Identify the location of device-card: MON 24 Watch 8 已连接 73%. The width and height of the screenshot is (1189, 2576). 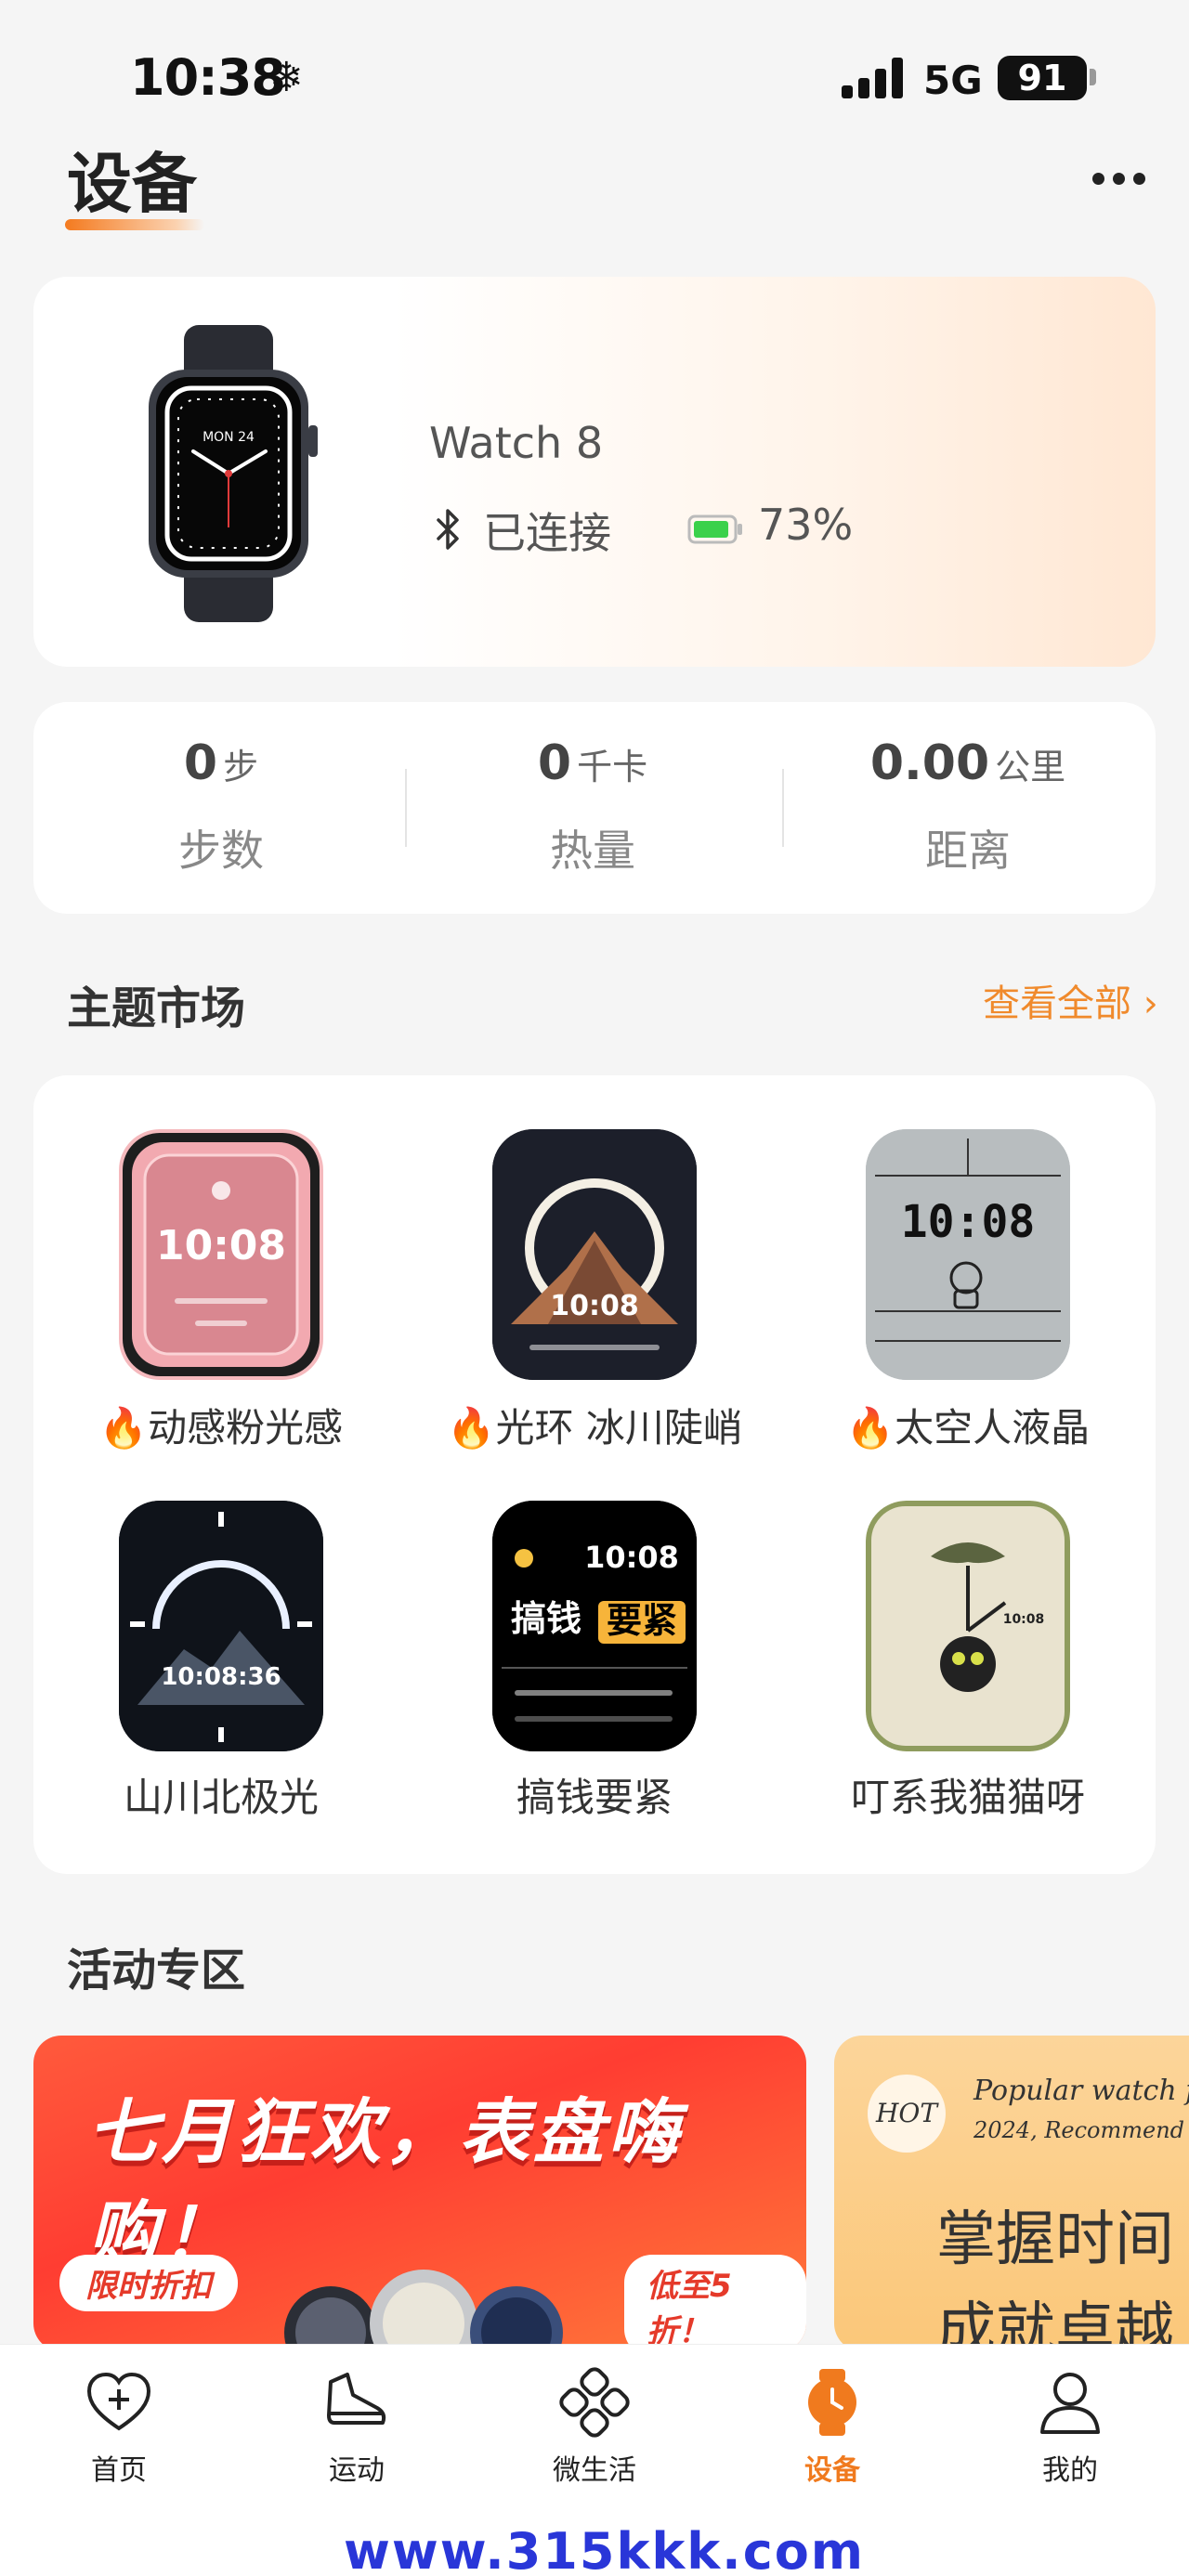
(594, 472).